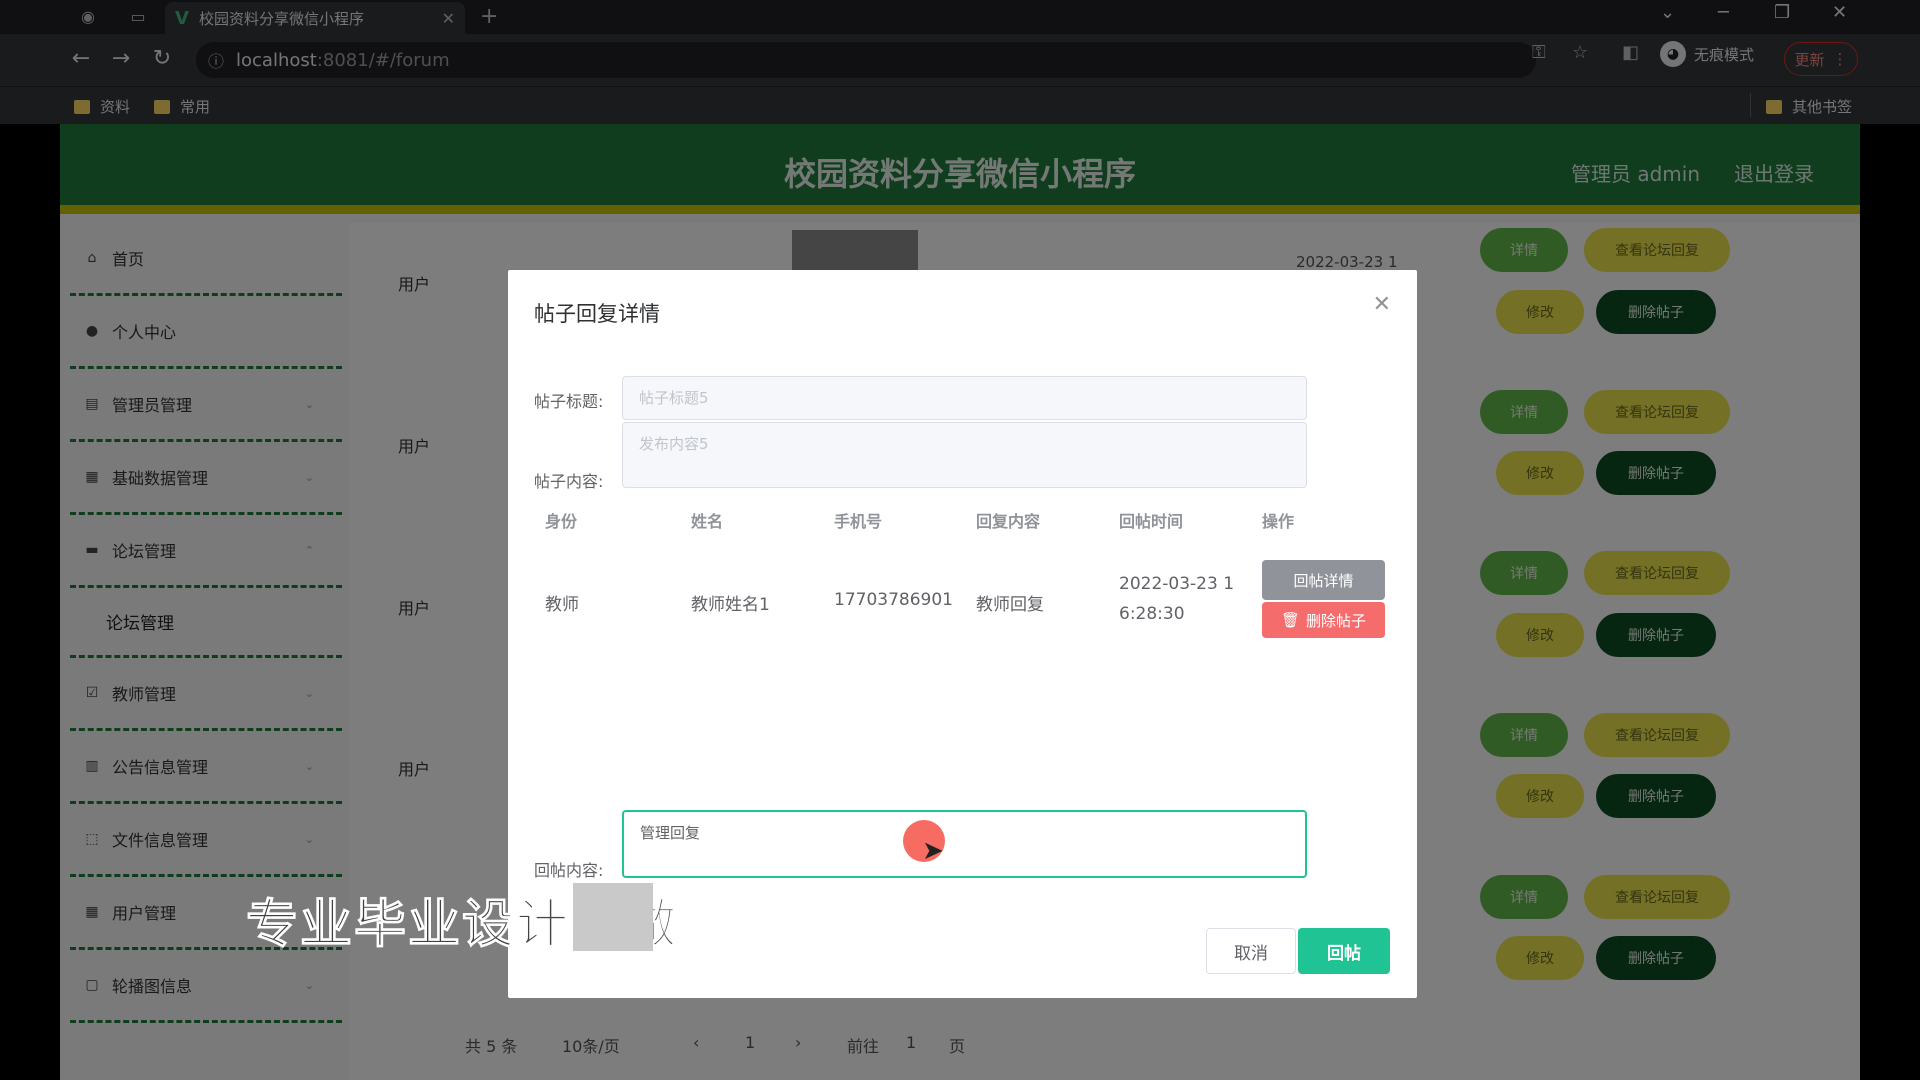 The image size is (1920, 1080). What do you see at coordinates (1344, 953) in the screenshot?
I see `button-label: 回帖` at bounding box center [1344, 953].